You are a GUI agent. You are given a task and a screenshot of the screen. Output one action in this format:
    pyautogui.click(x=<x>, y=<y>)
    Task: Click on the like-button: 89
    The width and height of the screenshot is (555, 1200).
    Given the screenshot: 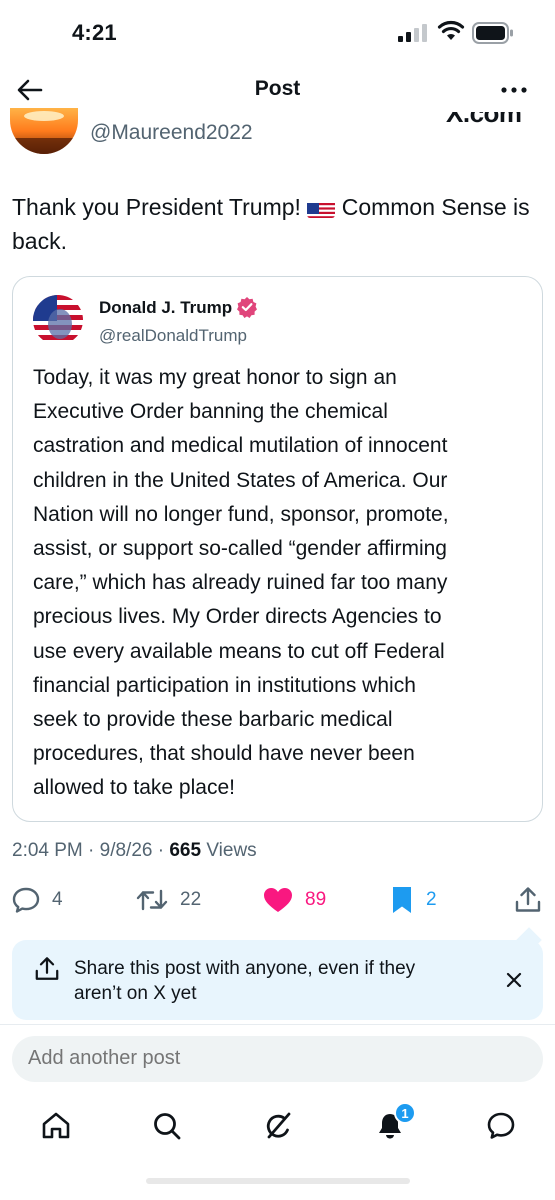 What is the action you would take?
    pyautogui.click(x=294, y=900)
    